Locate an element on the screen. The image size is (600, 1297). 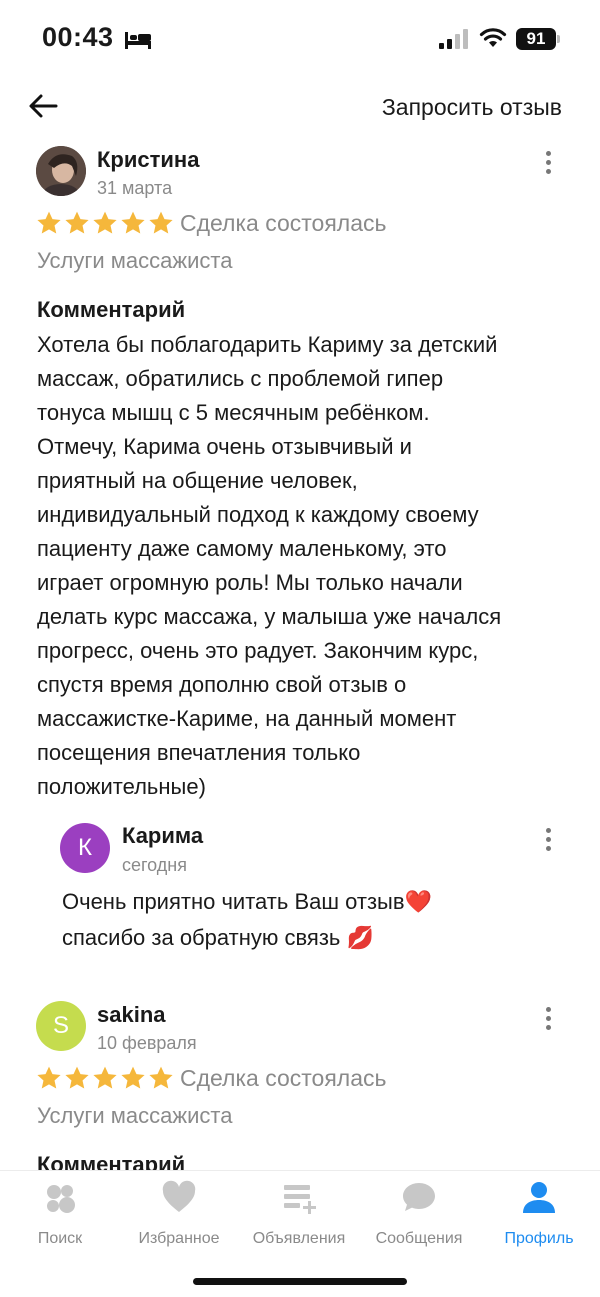
wifi-icon is located at coordinates (493, 37).